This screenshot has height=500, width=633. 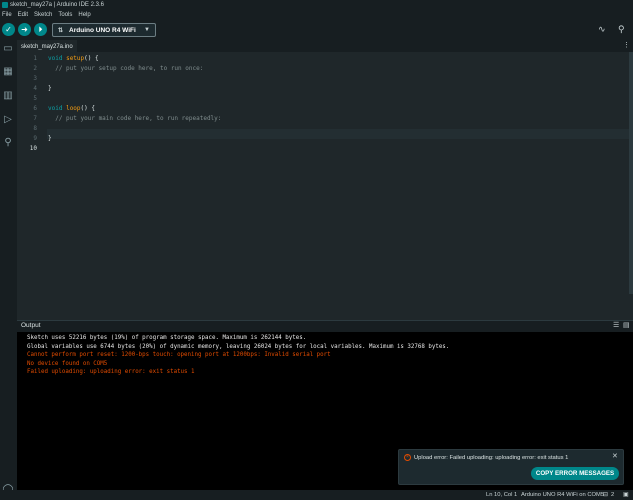 I want to click on menu-file: File, so click(x=6, y=15).